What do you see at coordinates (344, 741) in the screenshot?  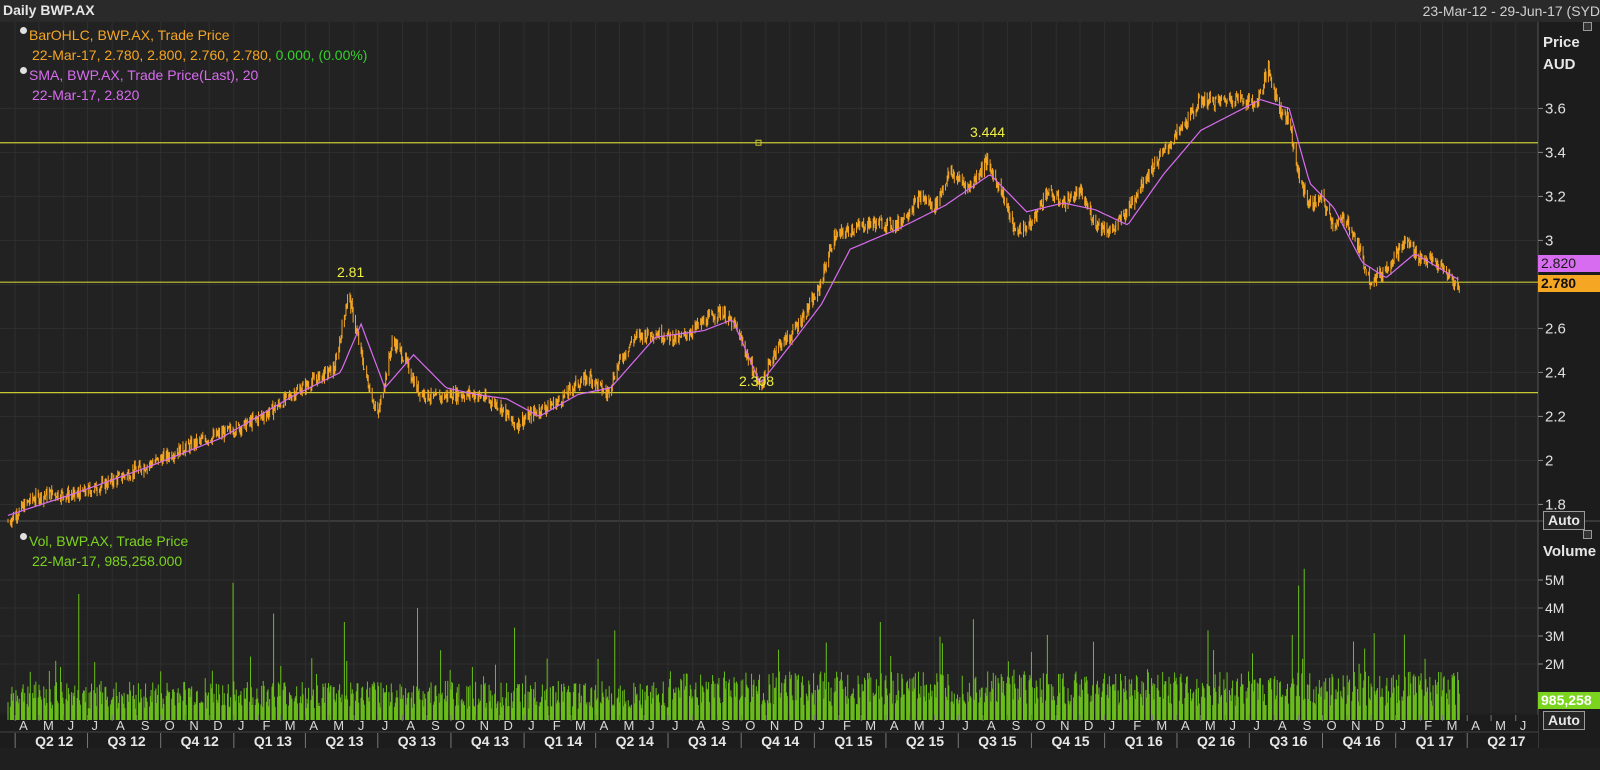 I see `quarter-tick-label: Q2 13` at bounding box center [344, 741].